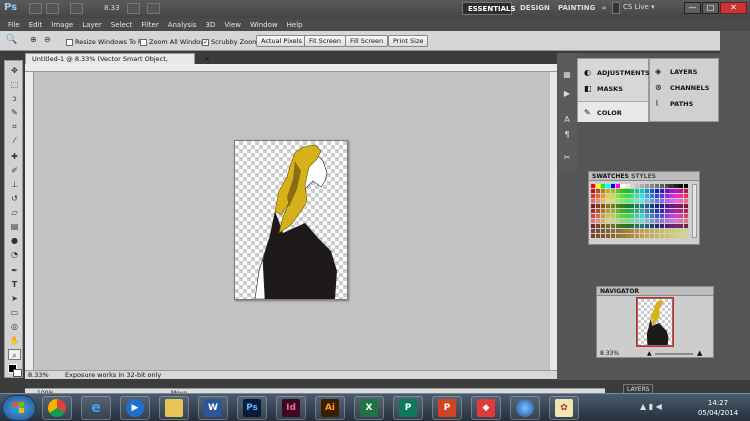  Describe the element at coordinates (369, 408) in the screenshot. I see `taskbar-excel: X` at that location.